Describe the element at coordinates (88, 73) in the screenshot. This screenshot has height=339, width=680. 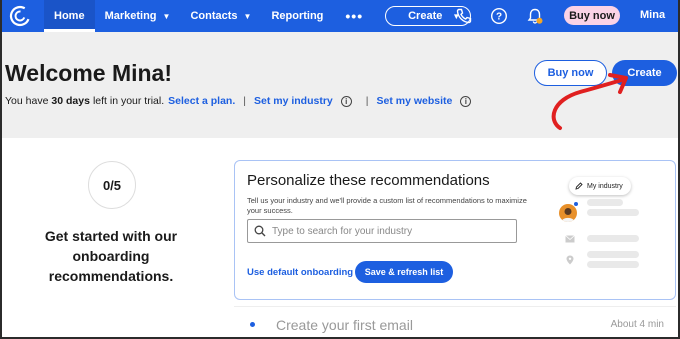
I see `page-title: Welcome Mina!` at that location.